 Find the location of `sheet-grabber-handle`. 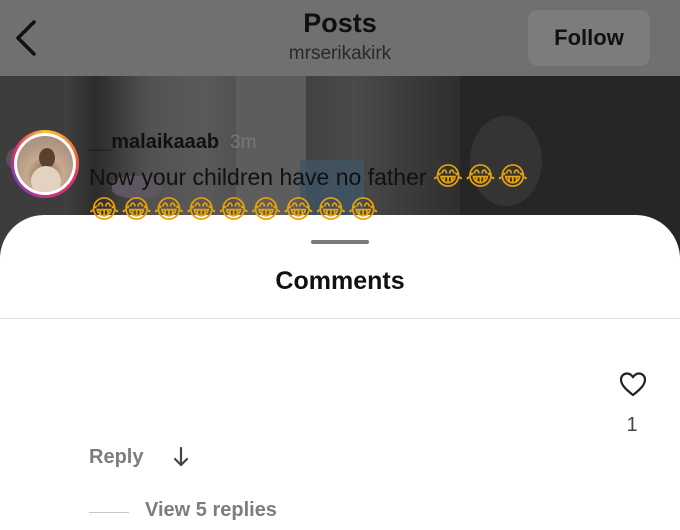

sheet-grabber-handle is located at coordinates (340, 242).